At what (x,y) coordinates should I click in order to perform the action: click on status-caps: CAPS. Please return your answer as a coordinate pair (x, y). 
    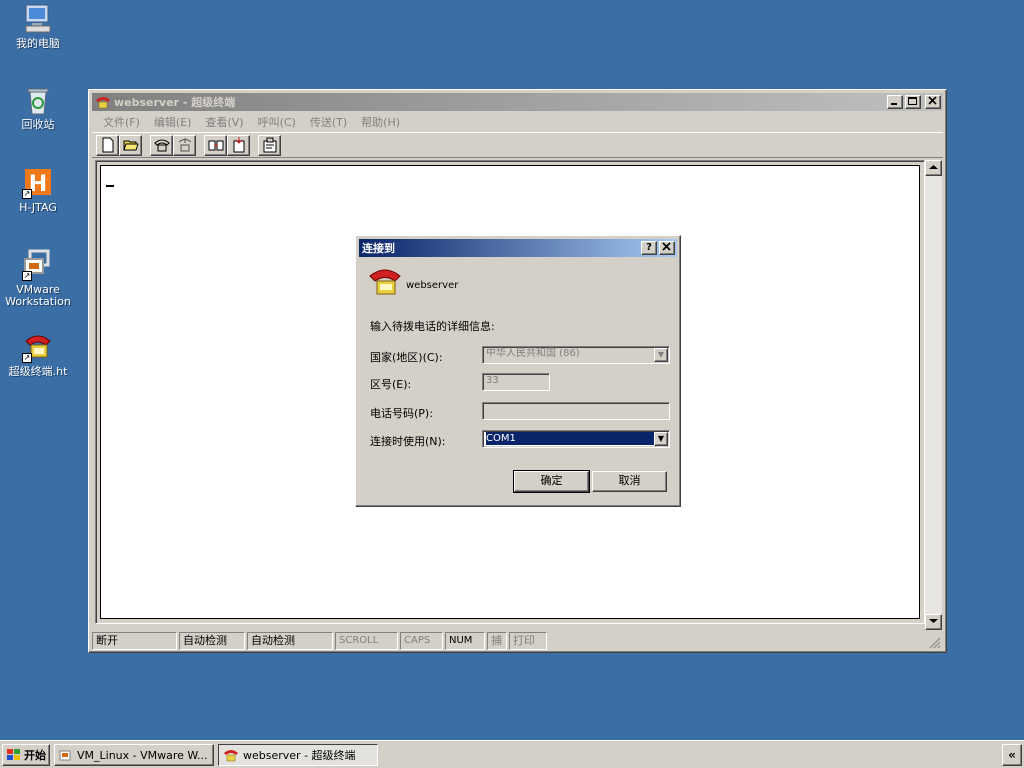
    Looking at the image, I should click on (421, 641).